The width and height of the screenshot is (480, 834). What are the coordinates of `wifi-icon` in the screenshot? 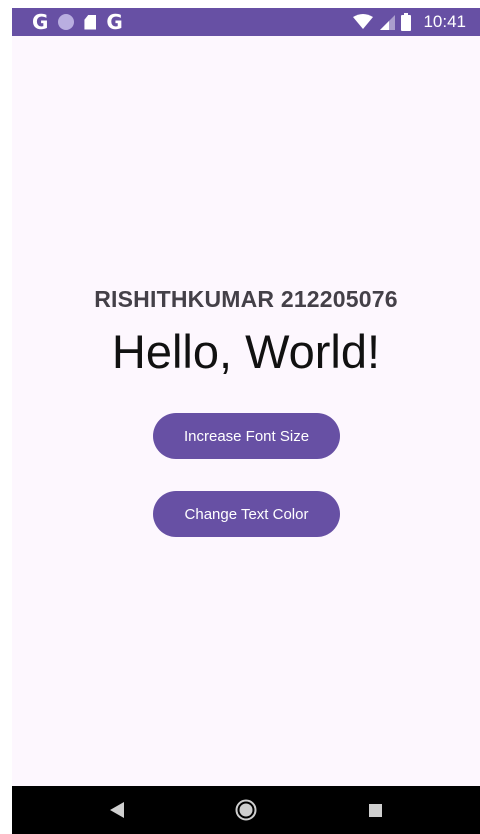 It's located at (363, 21).